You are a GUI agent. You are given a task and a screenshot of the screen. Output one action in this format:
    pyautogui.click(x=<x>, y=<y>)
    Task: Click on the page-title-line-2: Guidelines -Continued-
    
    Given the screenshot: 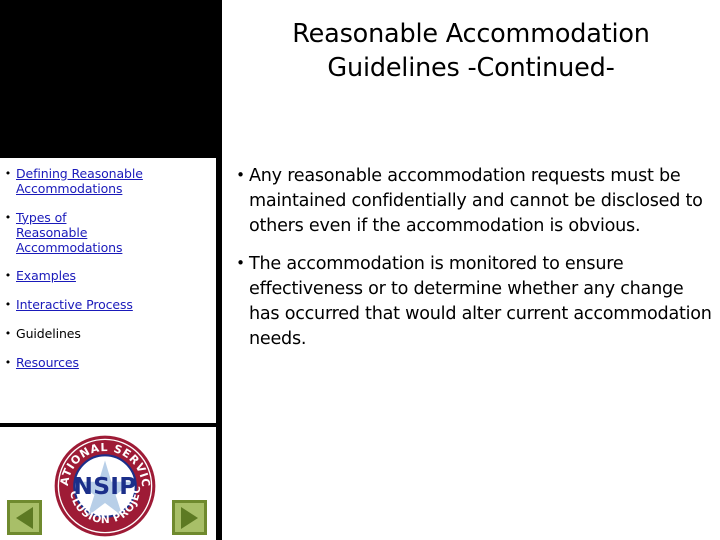 What is the action you would take?
    pyautogui.click(x=471, y=67)
    